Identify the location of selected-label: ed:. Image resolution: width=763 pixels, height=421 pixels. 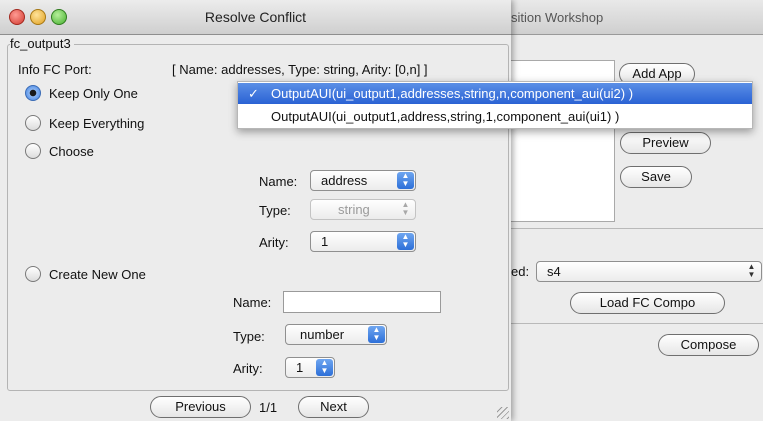
(520, 271).